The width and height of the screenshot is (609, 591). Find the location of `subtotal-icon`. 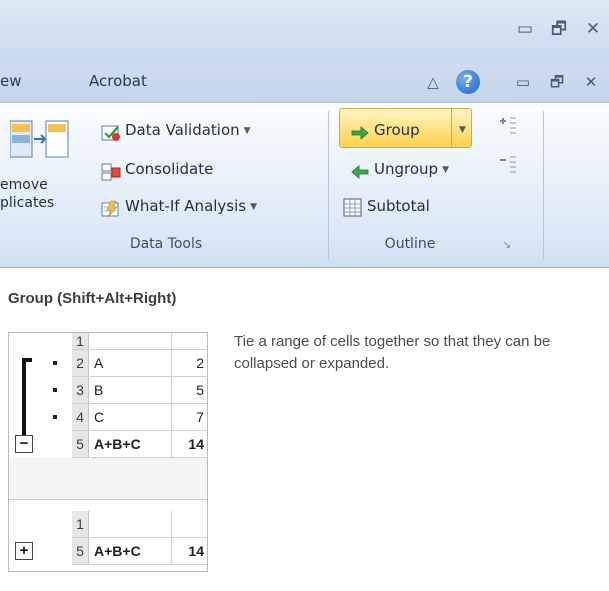

subtotal-icon is located at coordinates (353, 207).